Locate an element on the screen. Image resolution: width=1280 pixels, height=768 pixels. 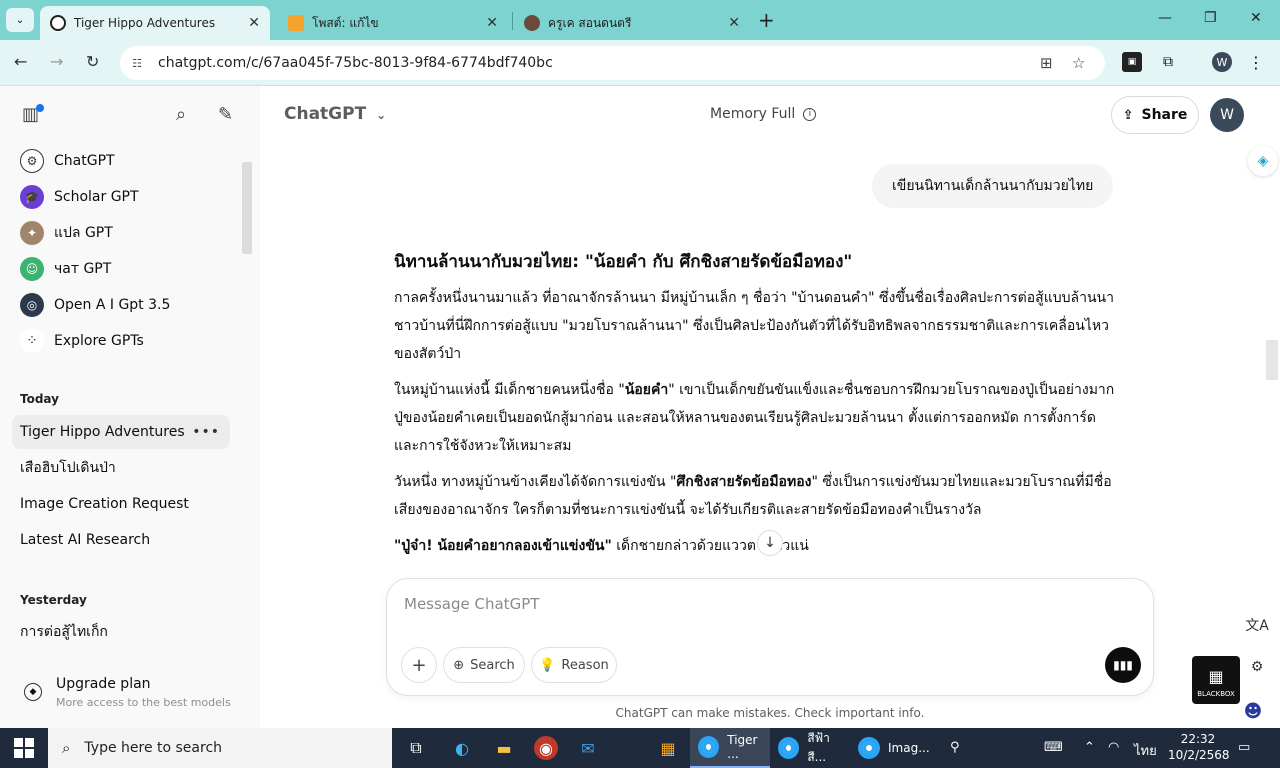
task-view-icon: ⧉ is located at coordinates (416, 748).